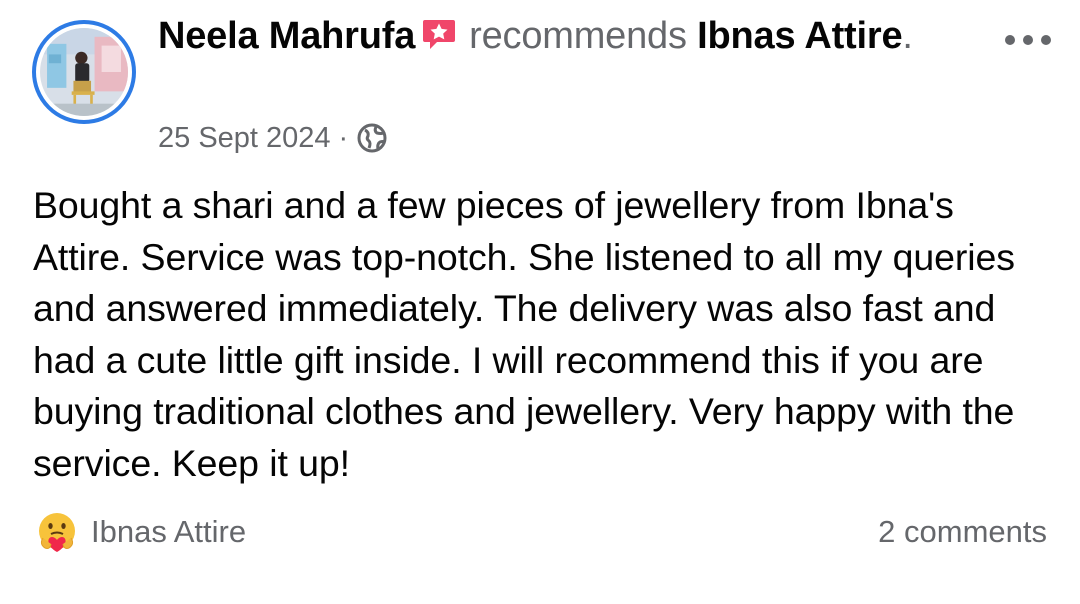 The height and width of the screenshot is (604, 1080). I want to click on post-date: 25 Sept 2024, so click(244, 138).